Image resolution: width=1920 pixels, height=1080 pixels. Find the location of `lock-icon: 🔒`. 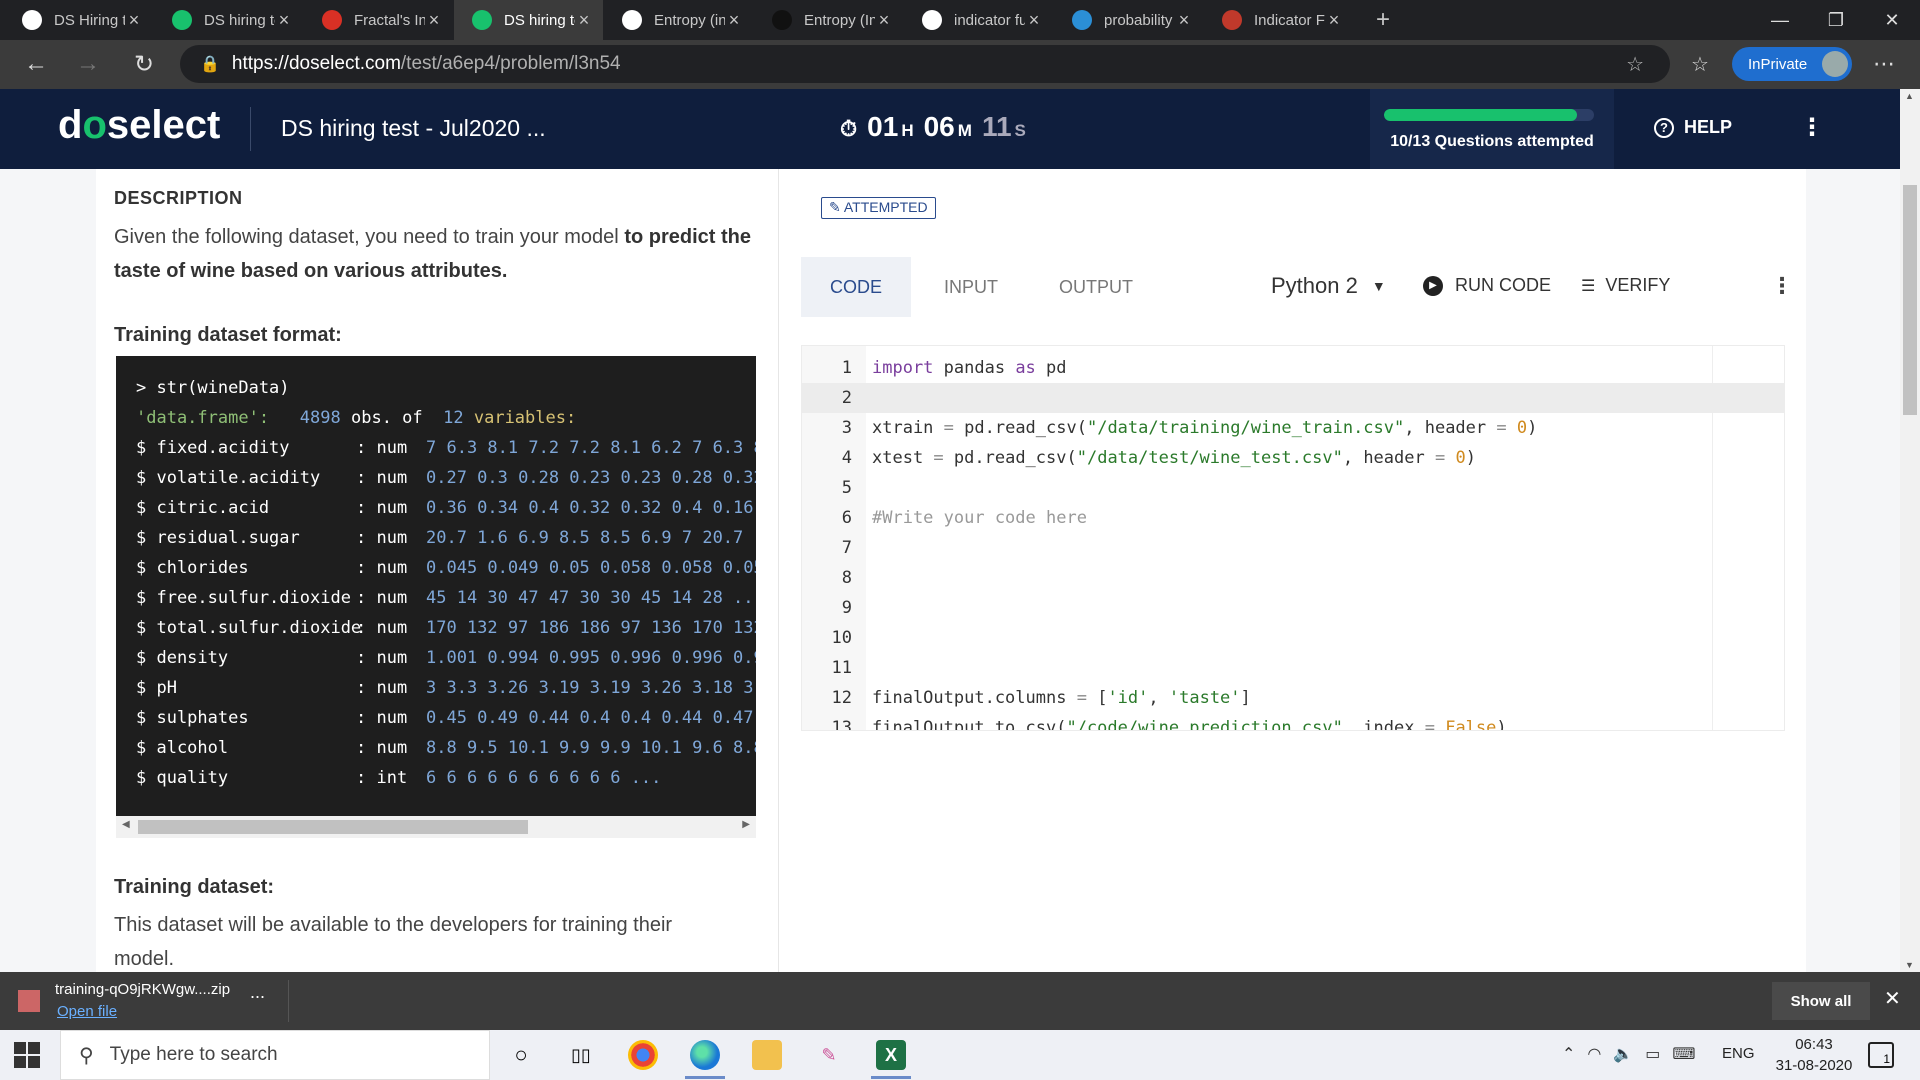

lock-icon: 🔒 is located at coordinates (210, 64).